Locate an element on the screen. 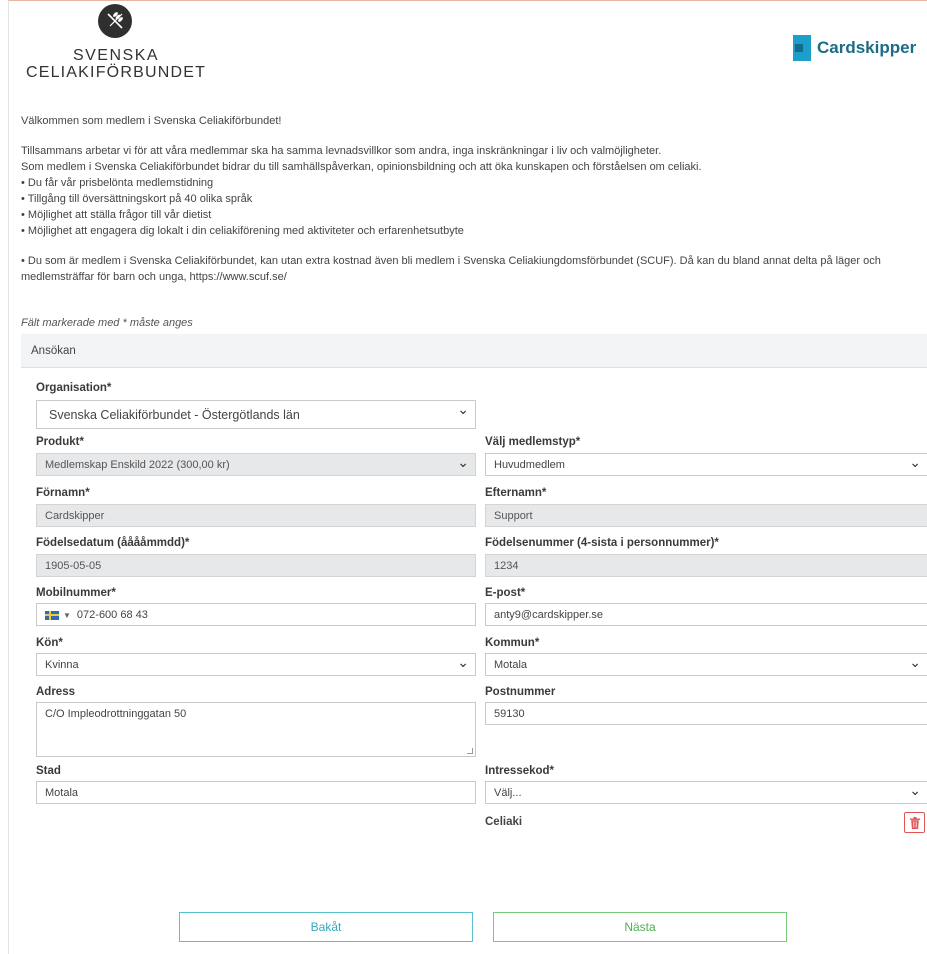 The image size is (927, 954). mobil-input: ▼ 072-600 68 43 is located at coordinates (256, 614).